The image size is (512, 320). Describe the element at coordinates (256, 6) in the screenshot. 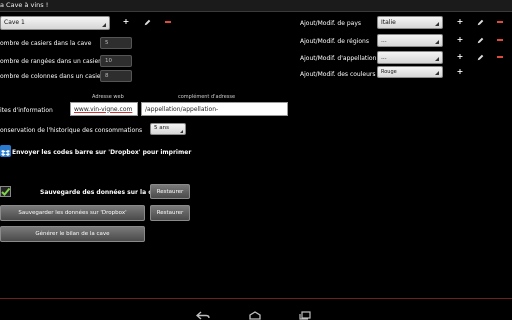

I see `title-bar: a Cave à vins !` at that location.